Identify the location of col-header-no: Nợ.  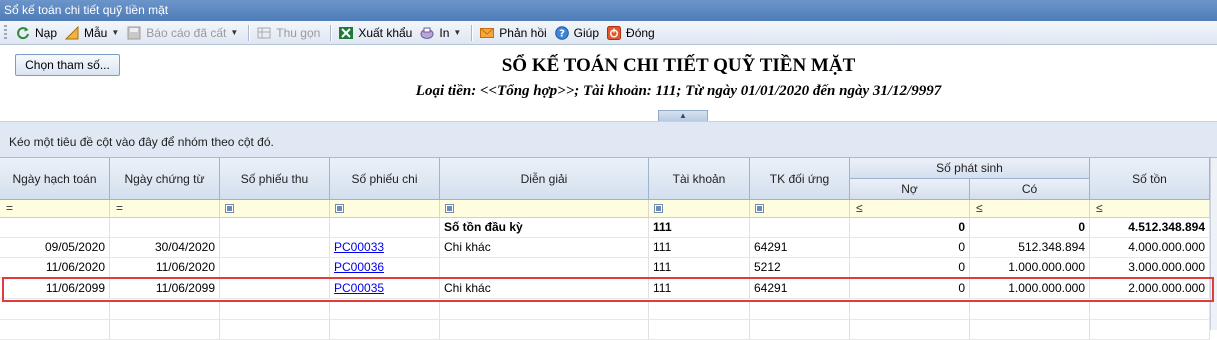
(910, 189).